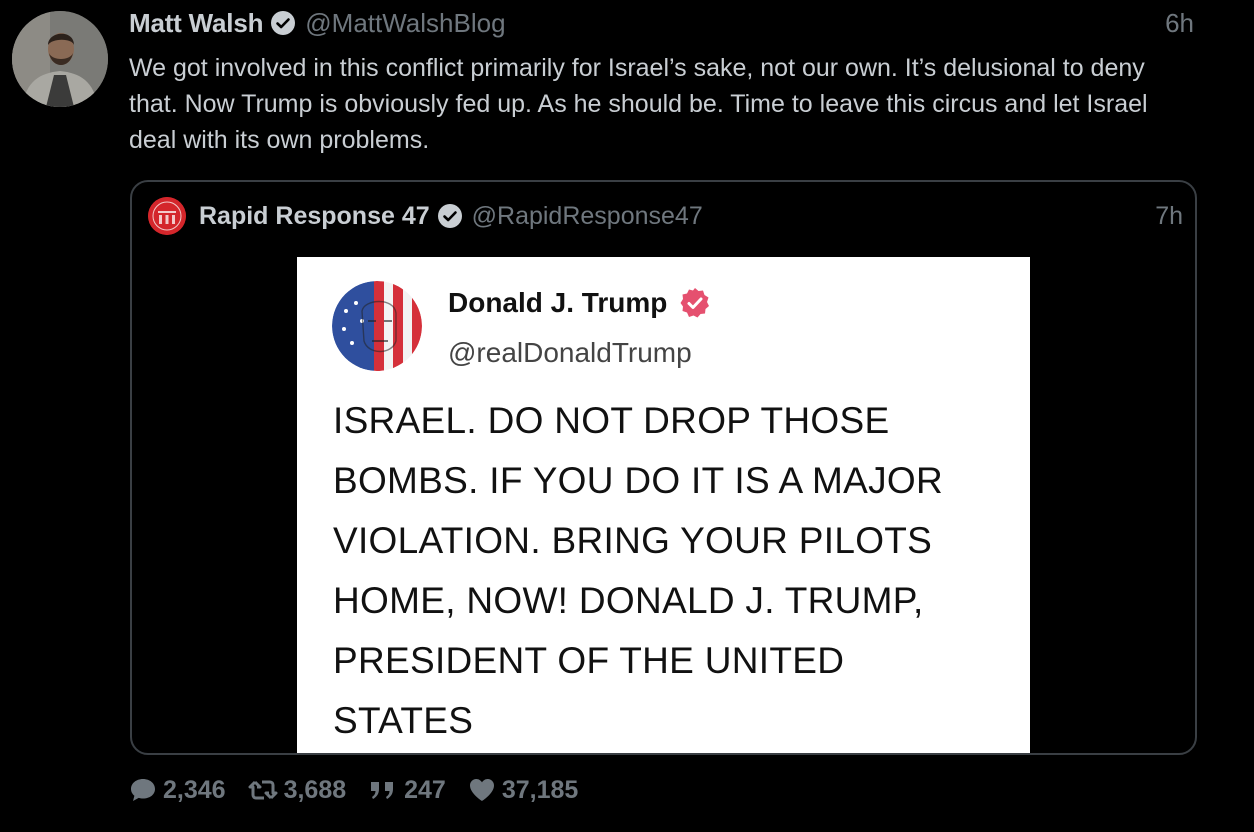  I want to click on reply-button: 2,346, so click(177, 790).